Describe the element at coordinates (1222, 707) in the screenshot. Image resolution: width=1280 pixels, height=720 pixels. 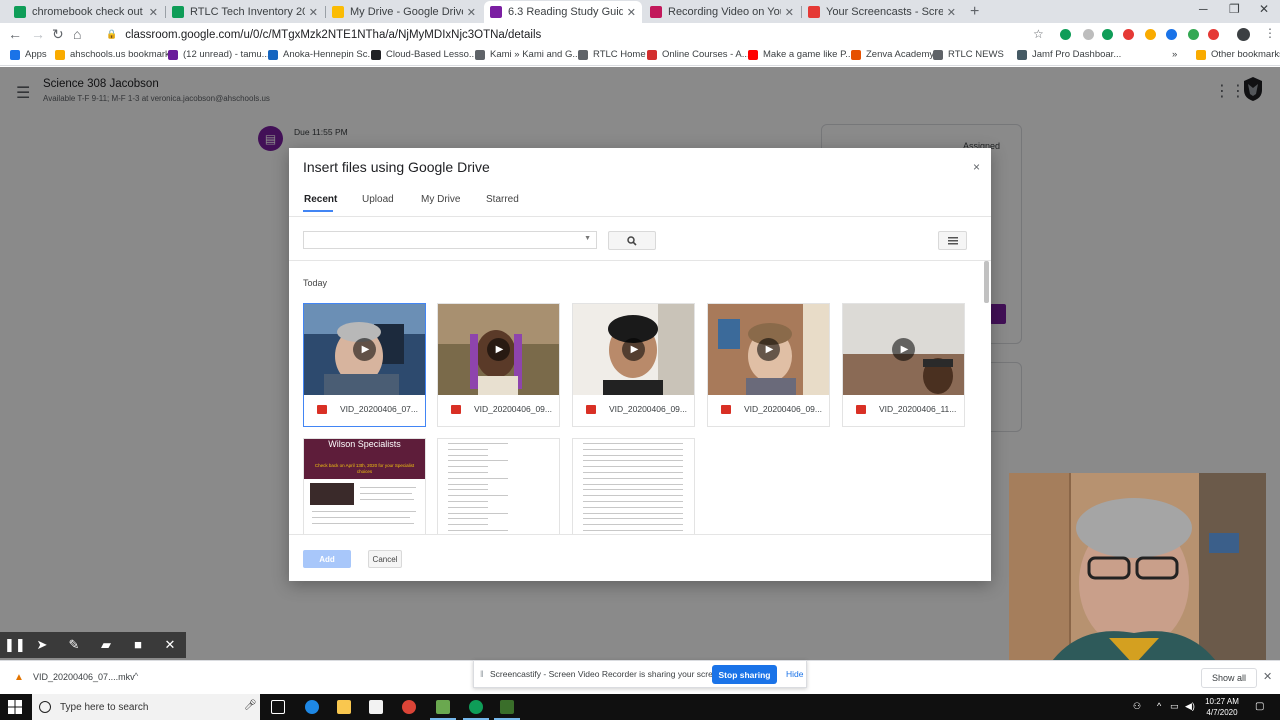
I see `system-clock: 10:27 AM 4/7/2020` at that location.